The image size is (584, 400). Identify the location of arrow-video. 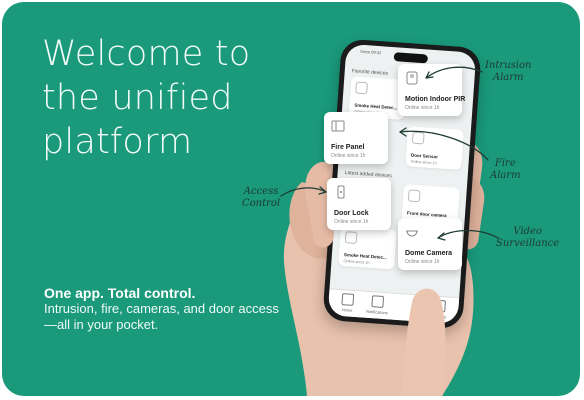
(468, 234).